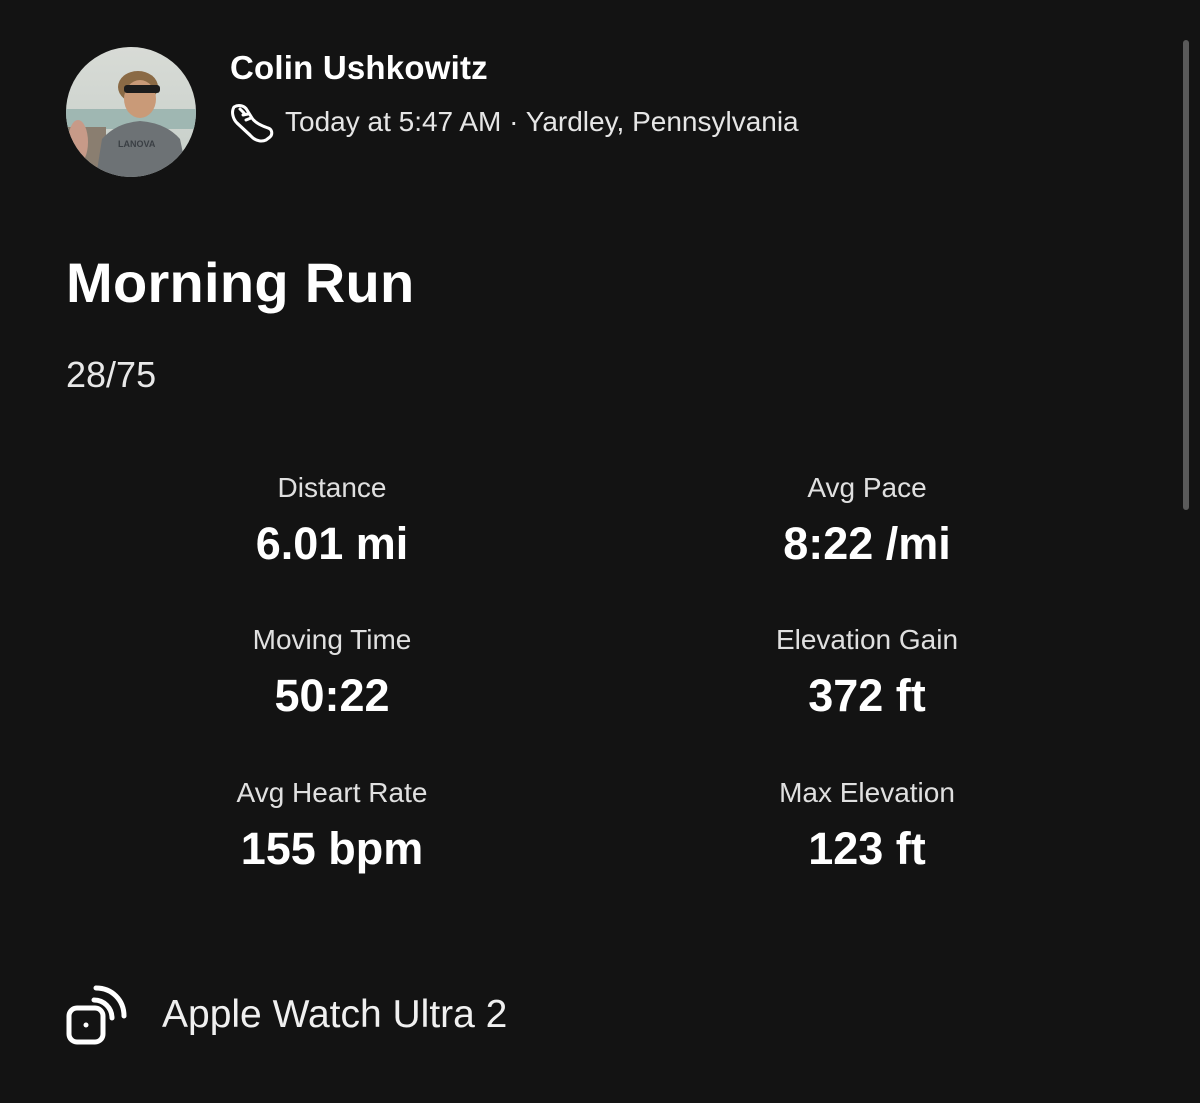 This screenshot has width=1200, height=1103. Describe the element at coordinates (867, 848) in the screenshot. I see `stat-value: 123 ft` at that location.